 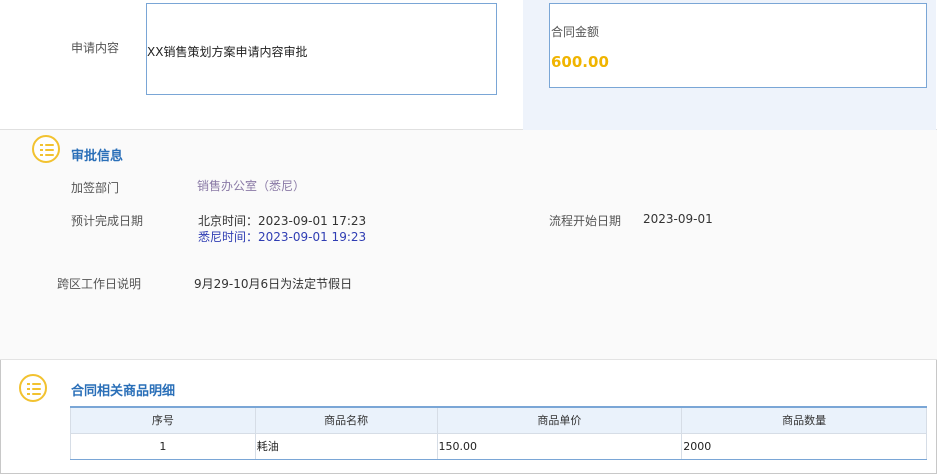 I want to click on apply-content-label: 申请内容, so click(x=95, y=48).